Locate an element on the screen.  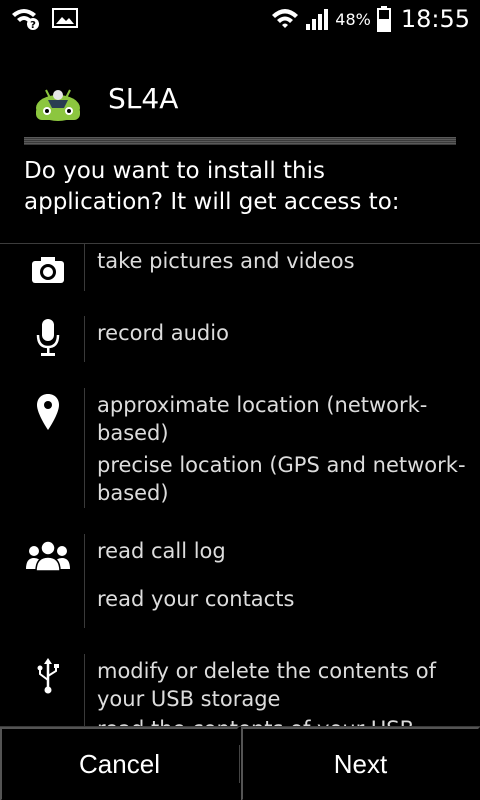
microphone-icon is located at coordinates (48, 338).